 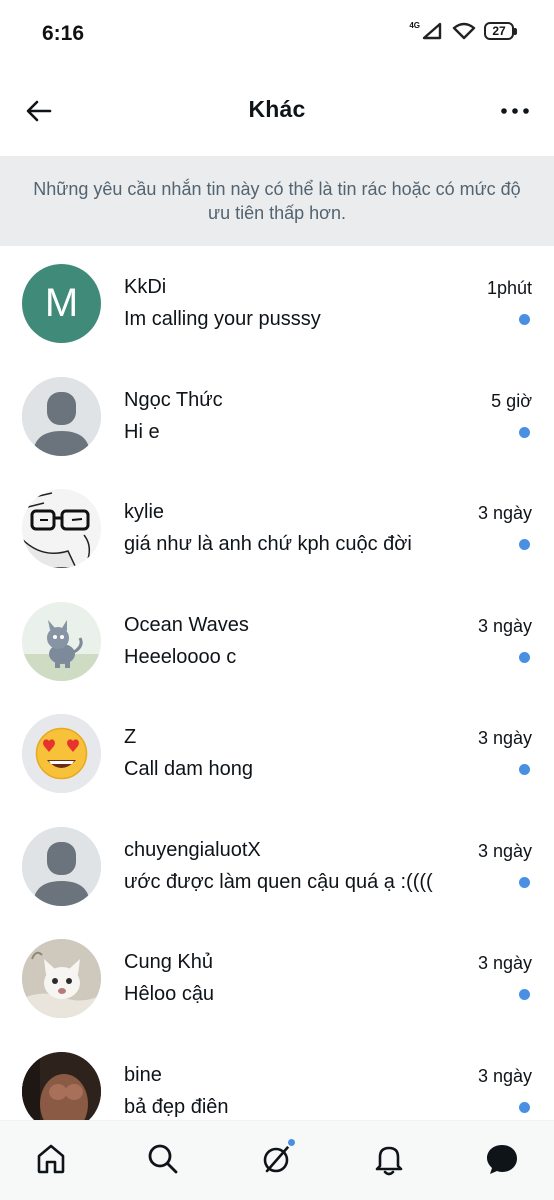 What do you see at coordinates (268, 544) in the screenshot?
I see `message-preview: giá như là anh chứ kph cuộc đời` at bounding box center [268, 544].